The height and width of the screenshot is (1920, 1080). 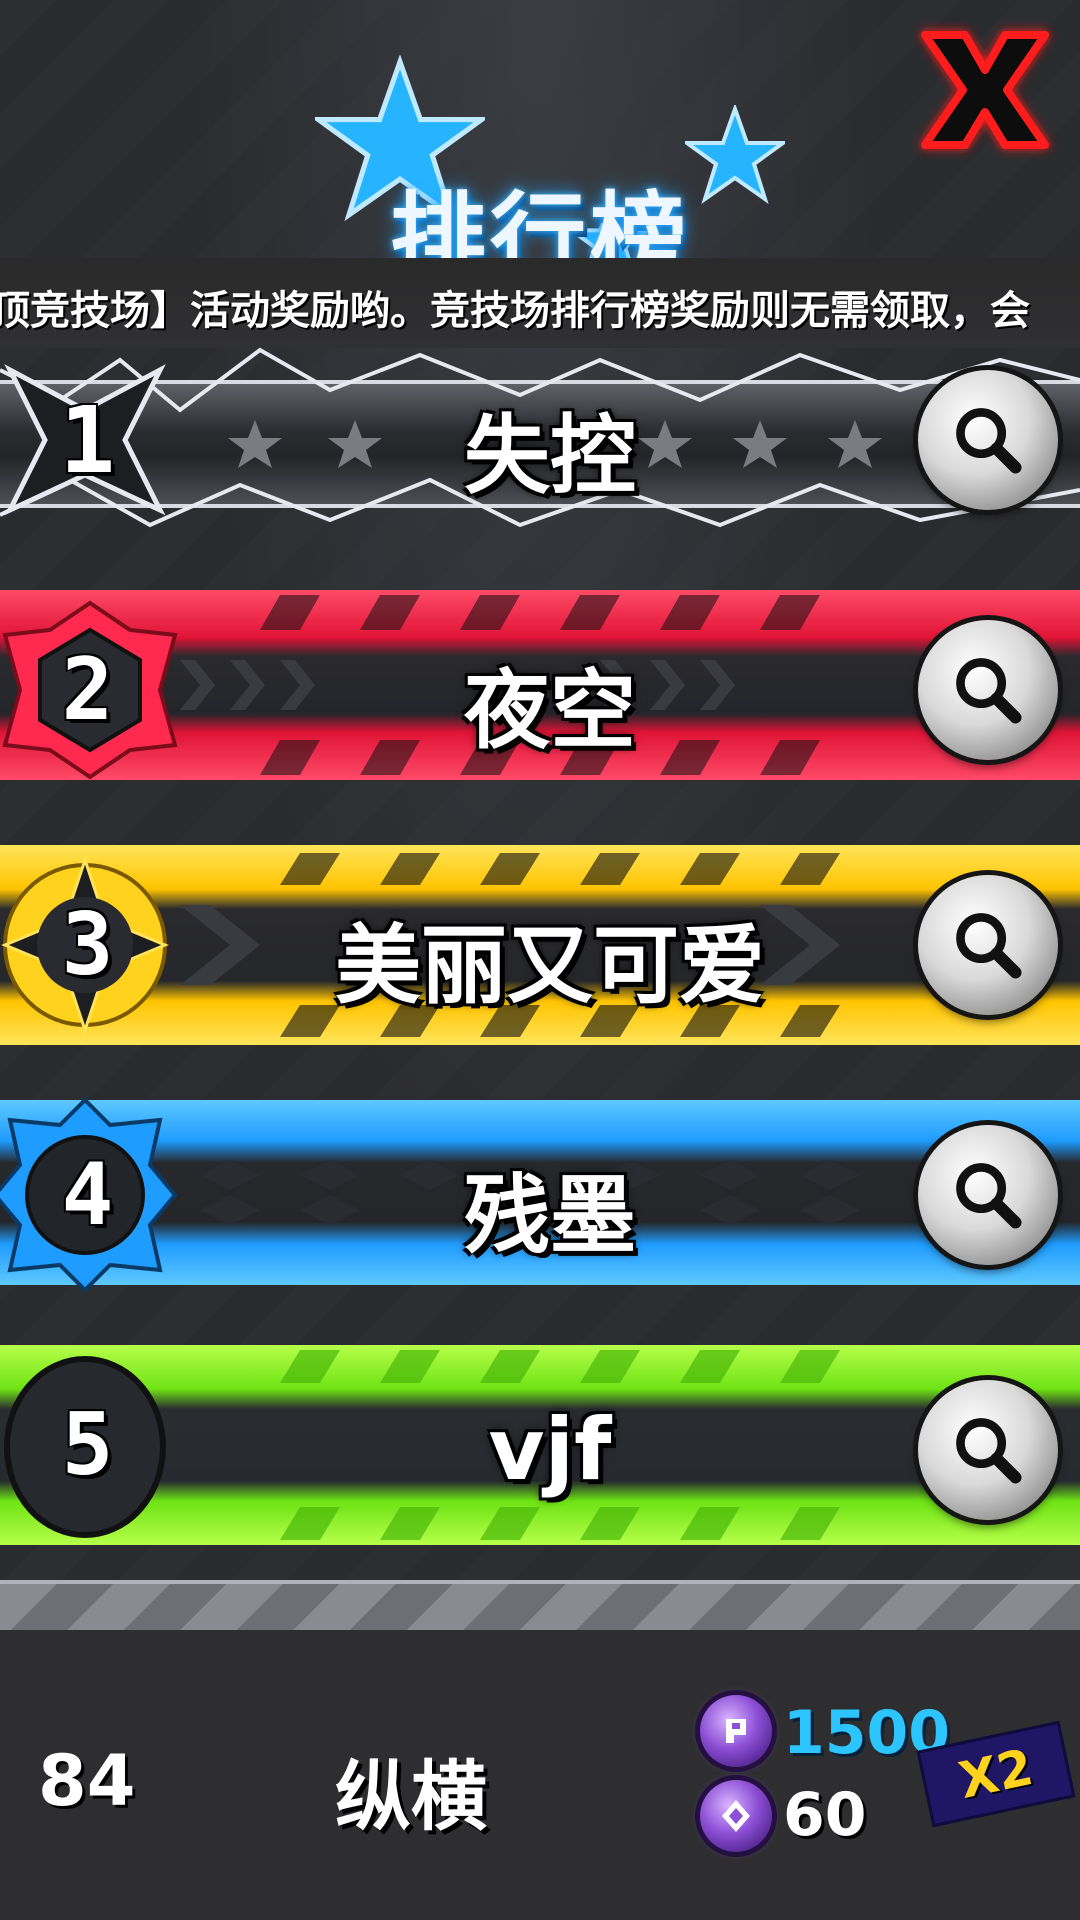 I want to click on rank-row-1: 1 失控, so click(x=540, y=440).